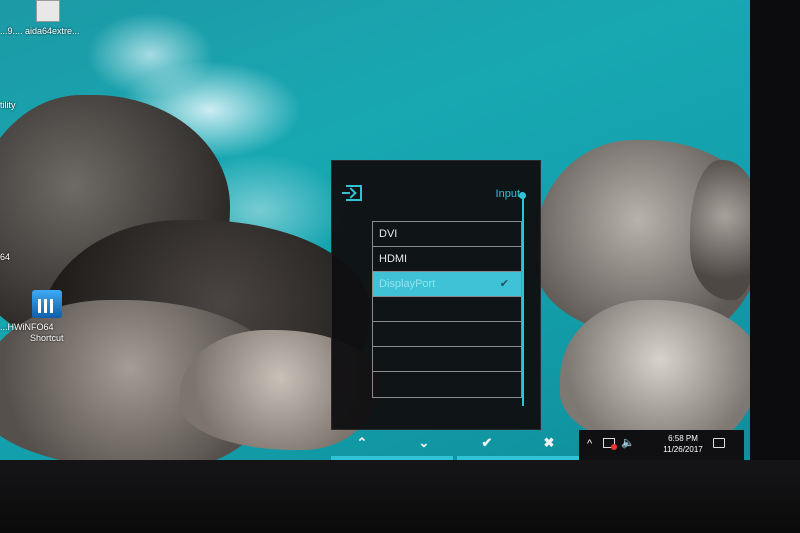 Image resolution: width=800 pixels, height=533 pixels. What do you see at coordinates (683, 438) in the screenshot?
I see `clock-time: 6:58 PM` at bounding box center [683, 438].